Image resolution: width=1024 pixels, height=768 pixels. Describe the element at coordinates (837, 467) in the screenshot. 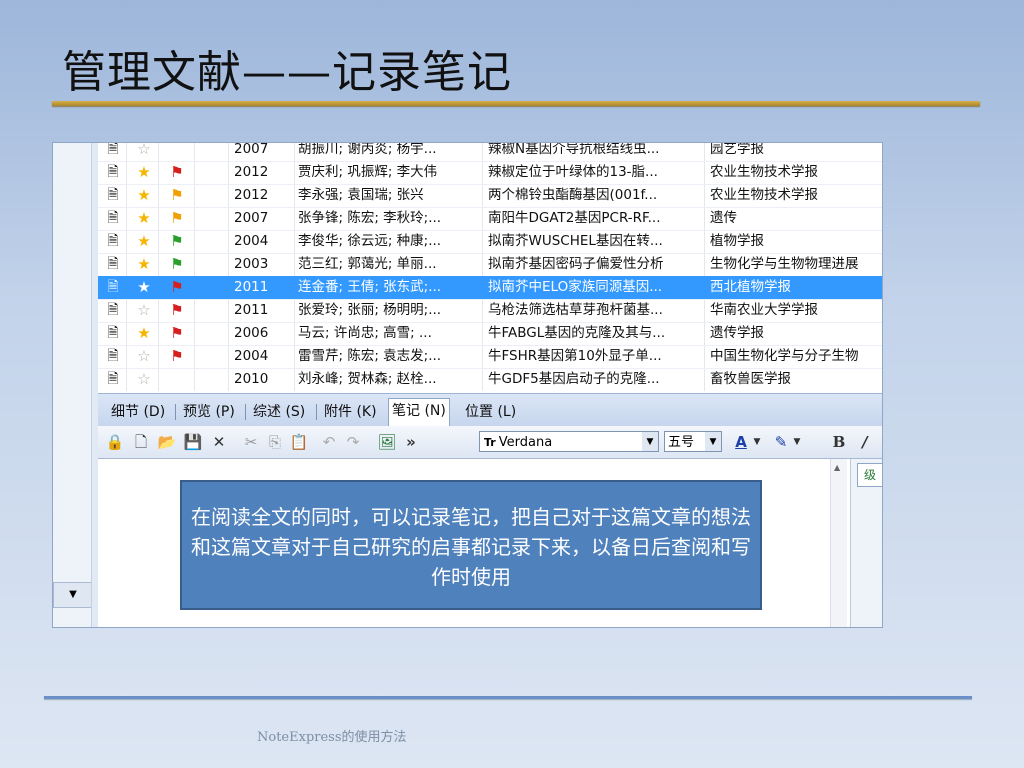

I see `scroll-up-icon: ▲` at that location.